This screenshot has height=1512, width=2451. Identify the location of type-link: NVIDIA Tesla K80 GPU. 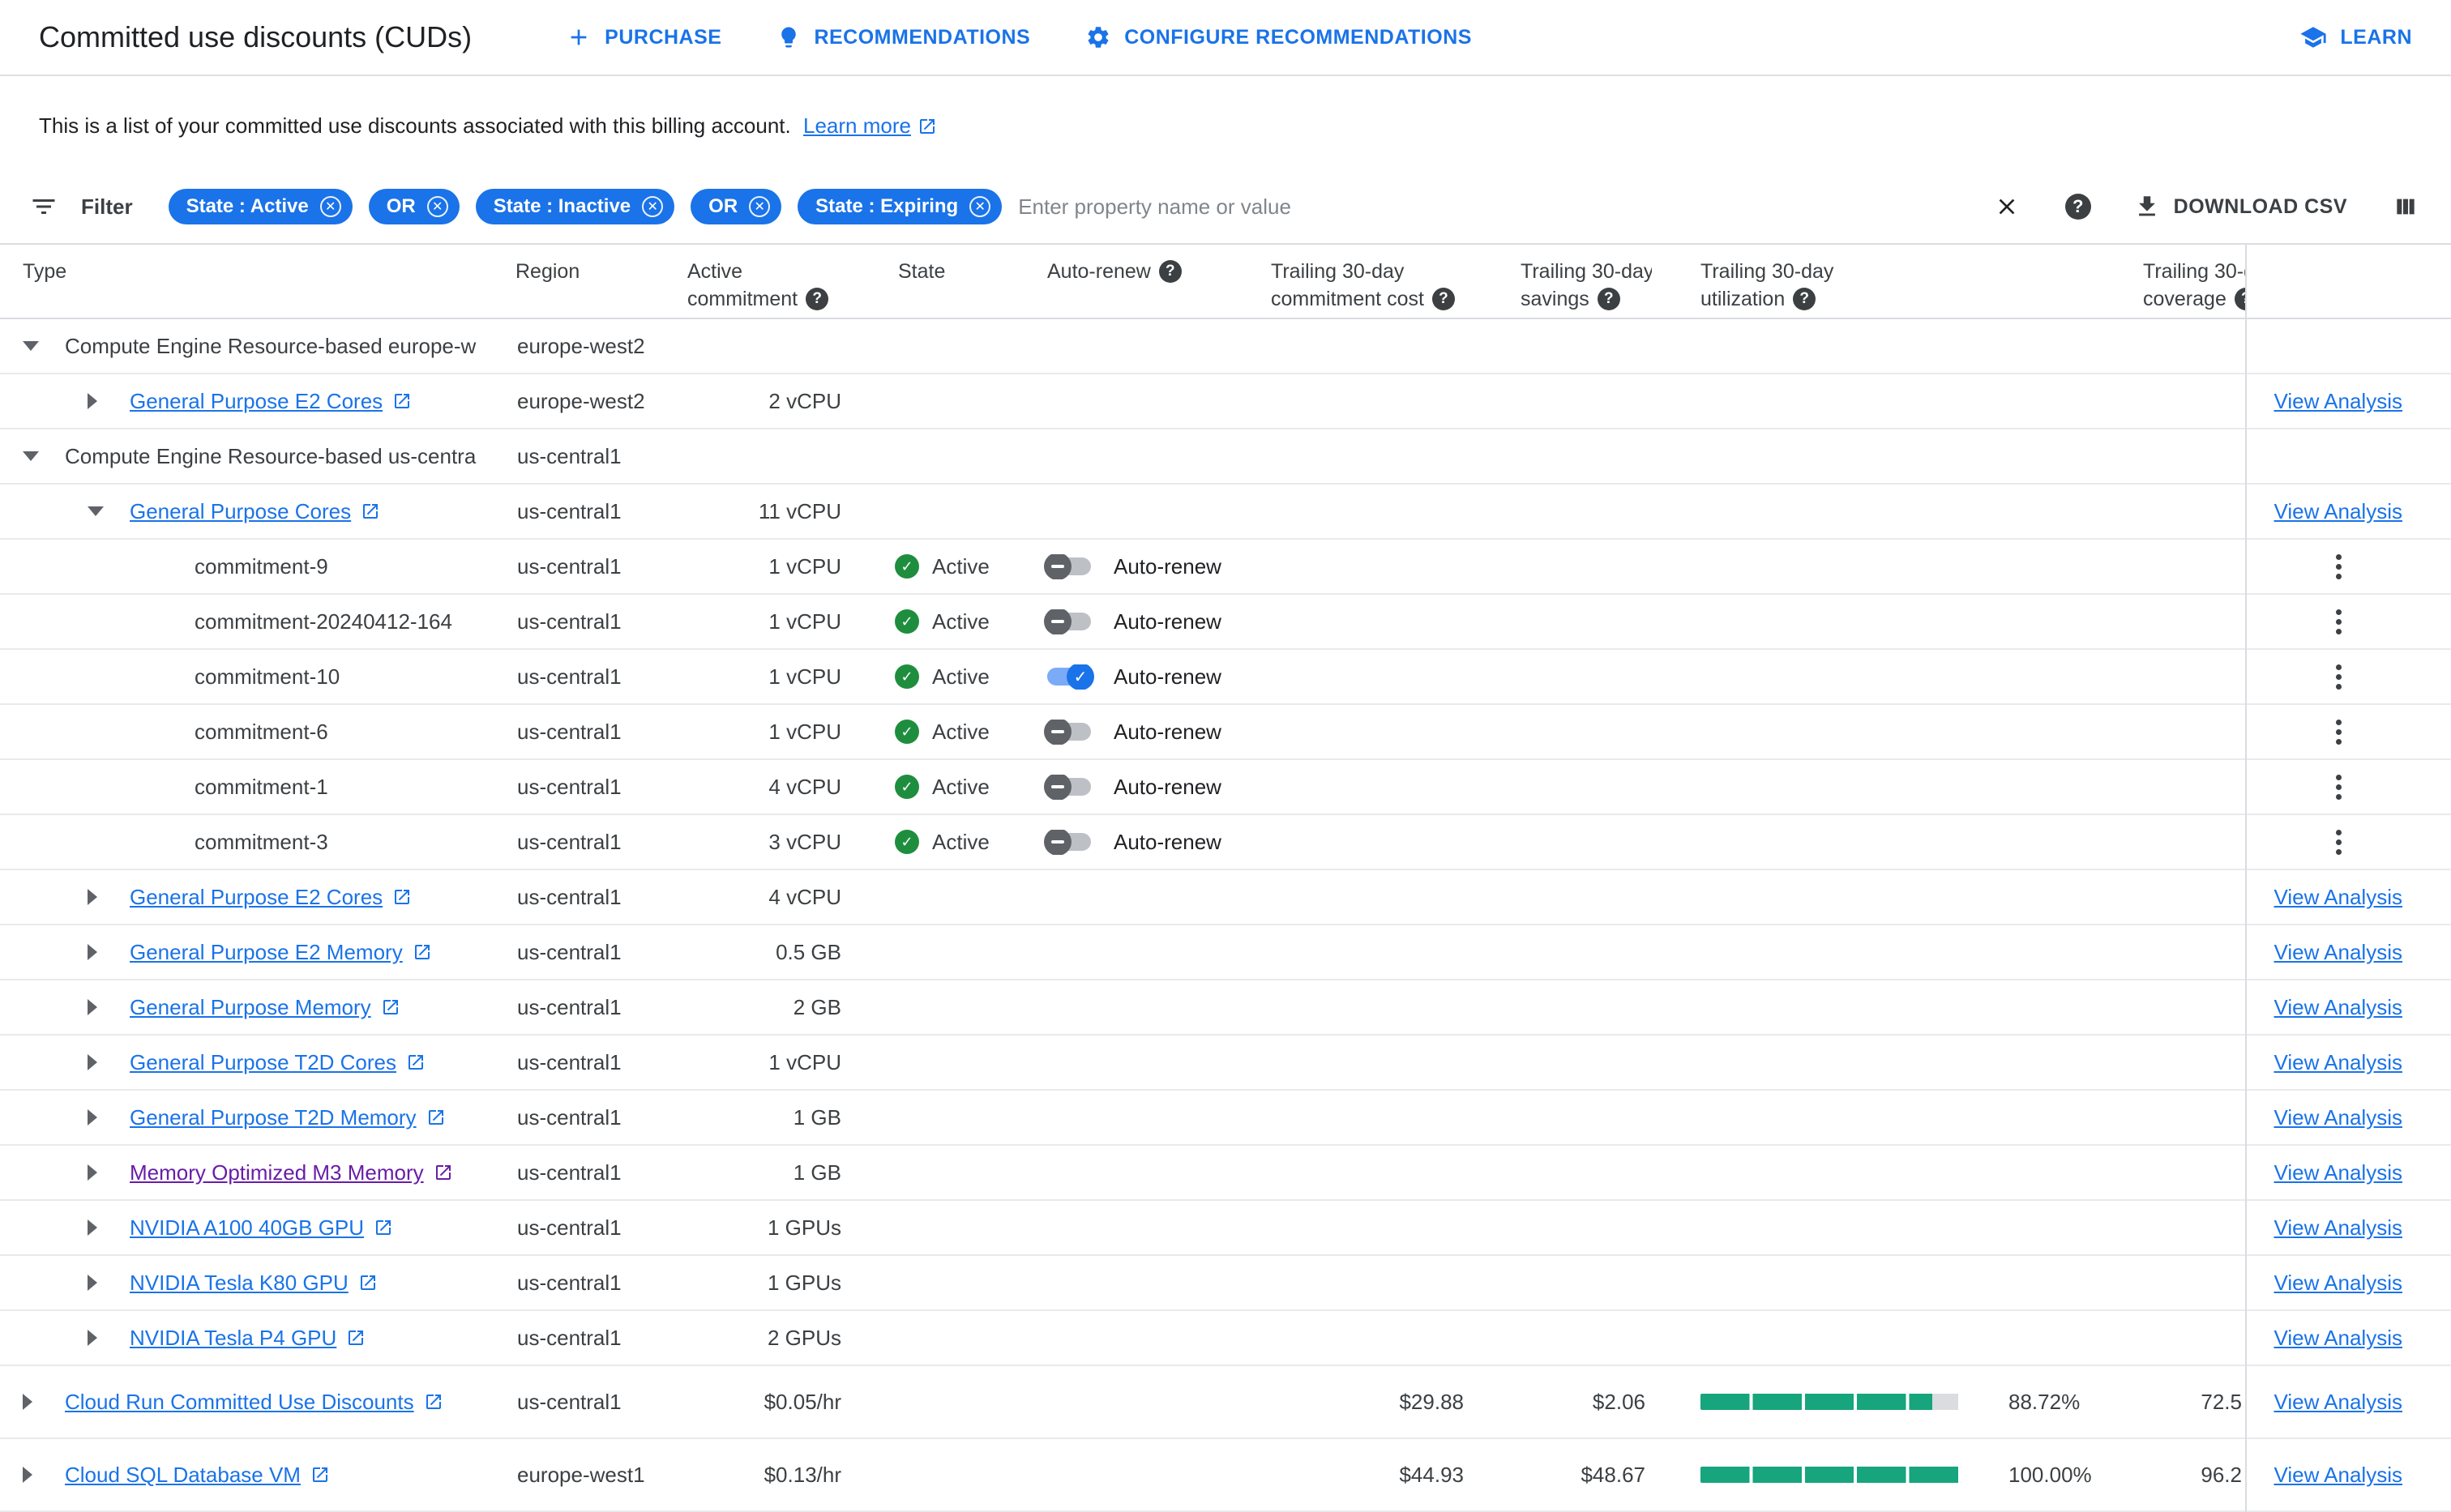
(254, 1283).